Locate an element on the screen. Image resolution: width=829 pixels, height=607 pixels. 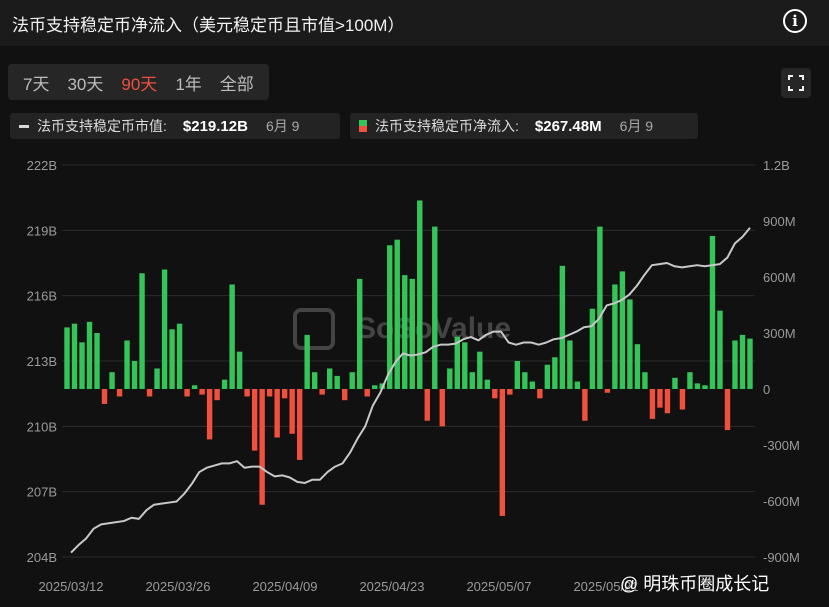
right-axis: 1.2B 900M 600M 300M 0 -300M -600M -900M is located at coordinates (781, 361).